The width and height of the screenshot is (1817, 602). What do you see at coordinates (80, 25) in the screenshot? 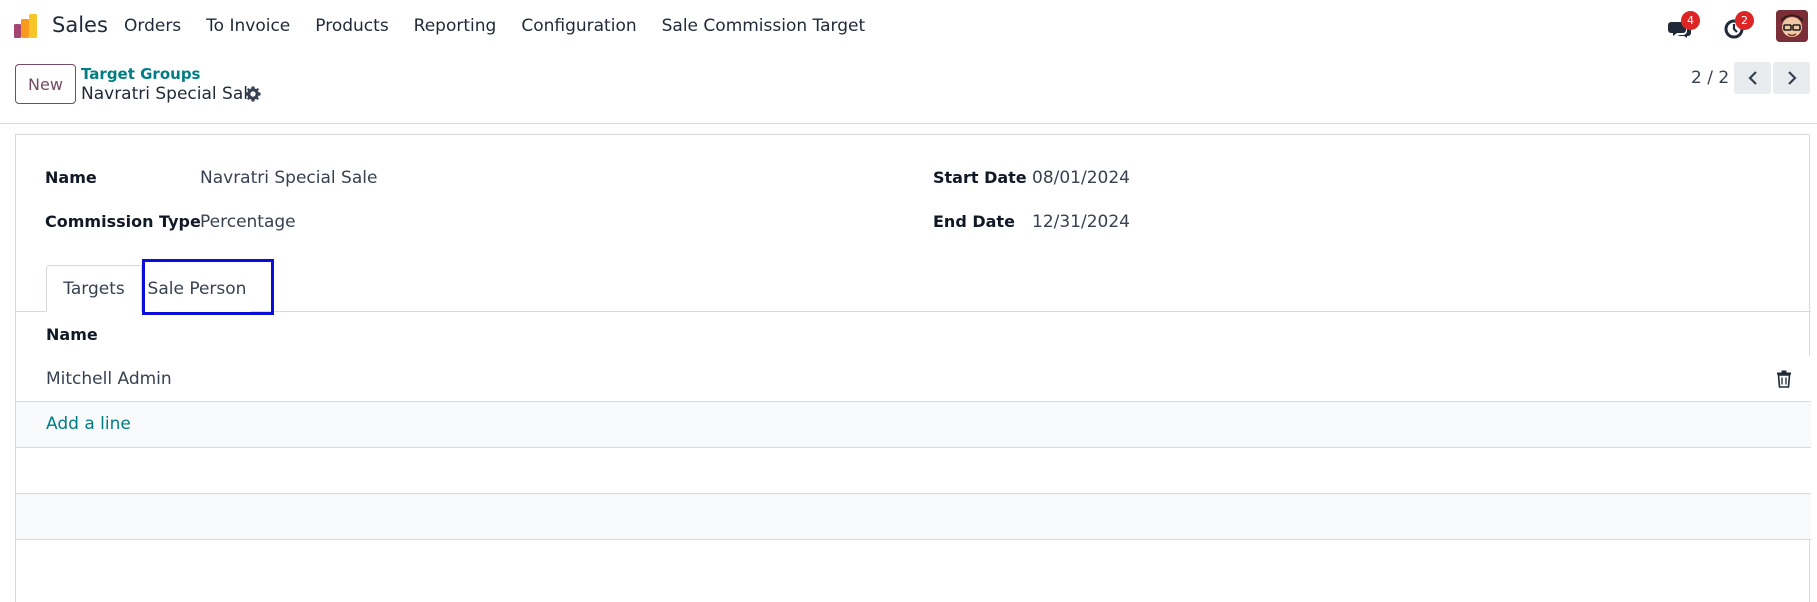
I see `app-name: Sales` at bounding box center [80, 25].